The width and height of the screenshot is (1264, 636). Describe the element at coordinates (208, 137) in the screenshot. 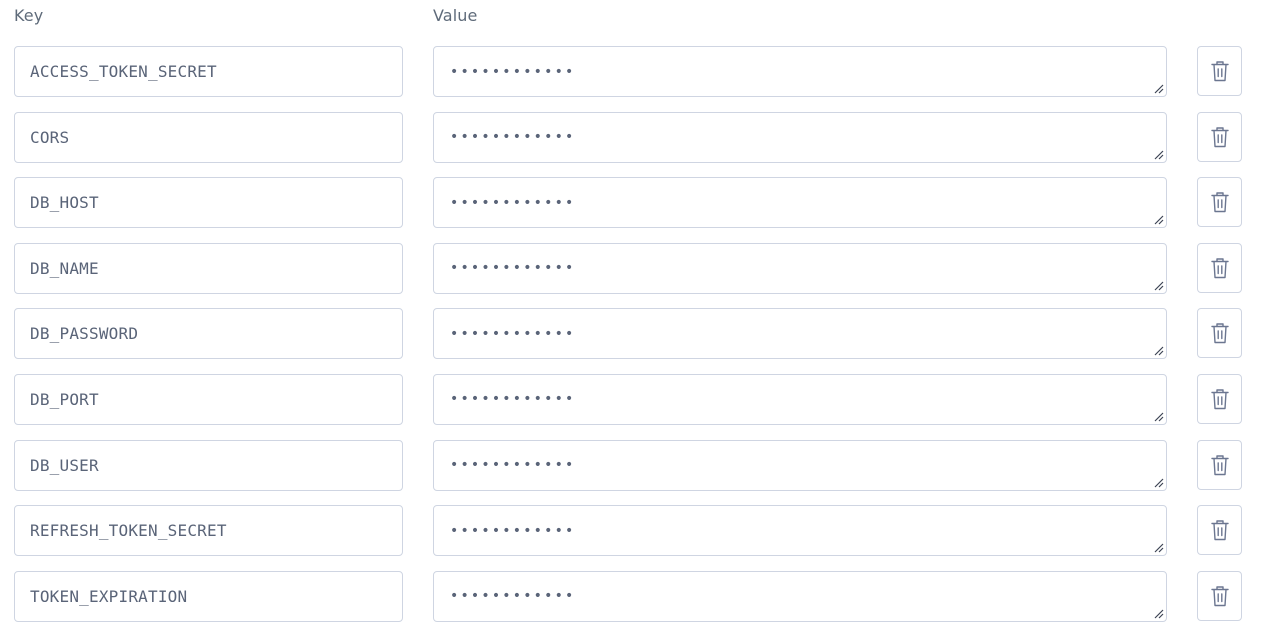

I see `key-input: CORS` at that location.